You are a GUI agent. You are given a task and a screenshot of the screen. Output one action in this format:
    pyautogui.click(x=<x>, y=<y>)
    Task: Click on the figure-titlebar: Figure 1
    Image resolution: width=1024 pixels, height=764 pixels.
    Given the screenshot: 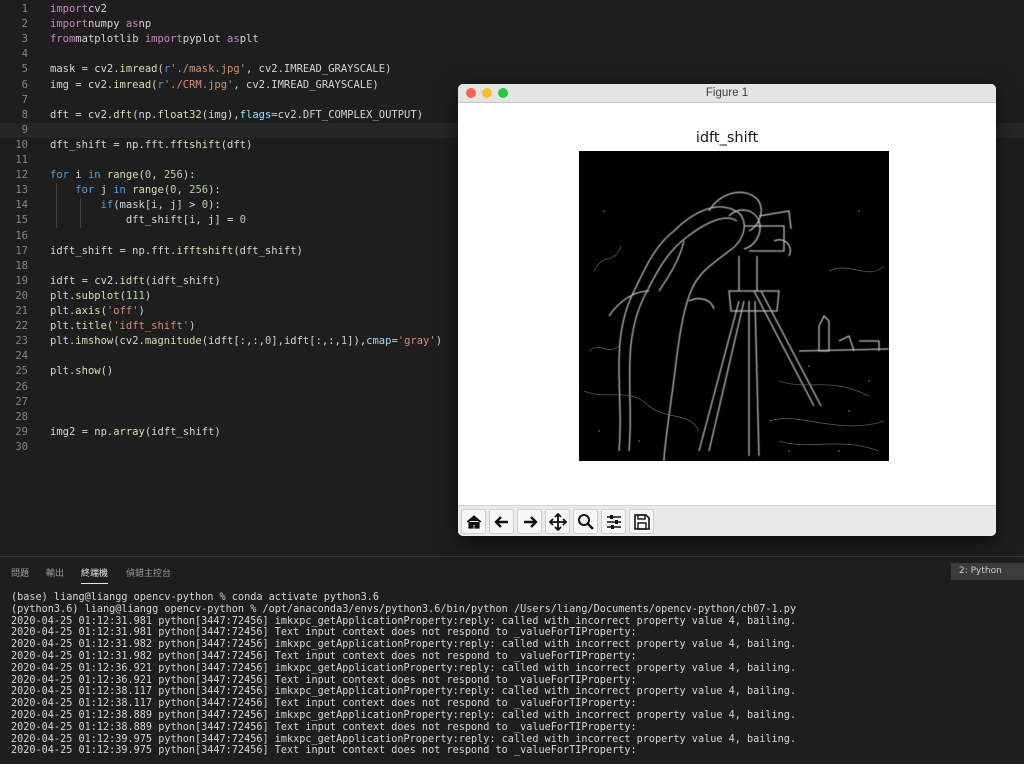 What is the action you would take?
    pyautogui.click(x=727, y=93)
    